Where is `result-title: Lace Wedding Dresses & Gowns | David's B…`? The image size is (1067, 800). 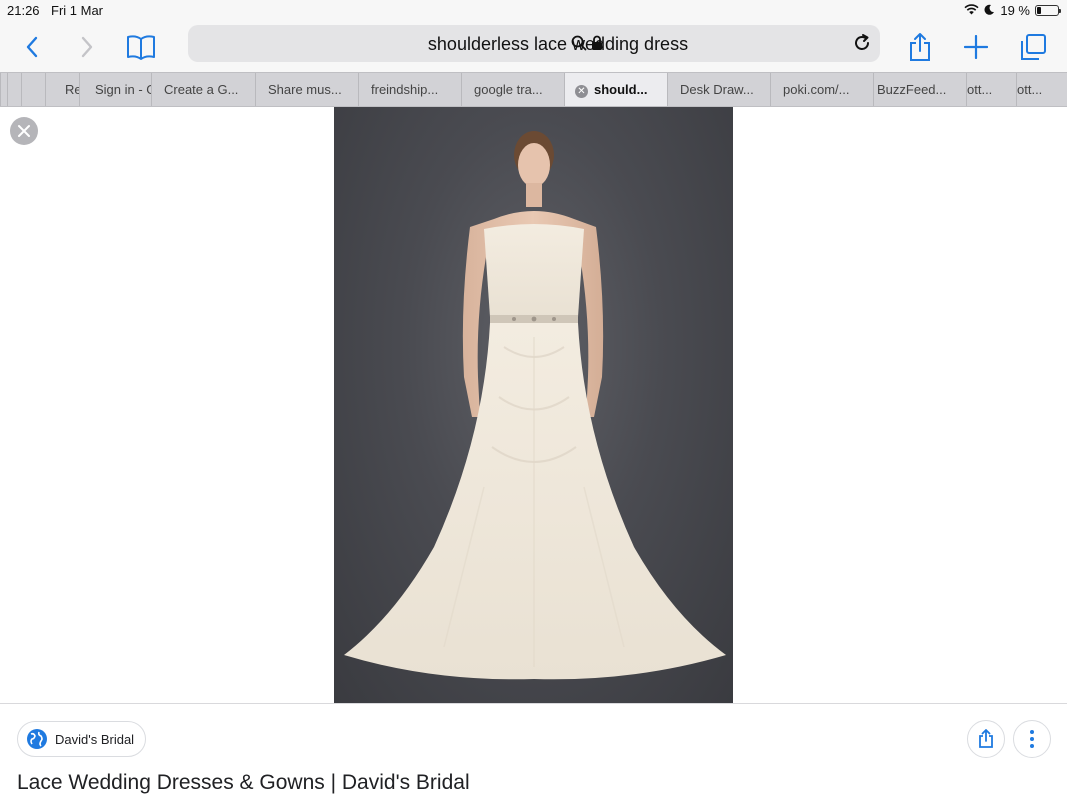
result-title: Lace Wedding Dresses & Gowns | David's B… is located at coordinates (243, 783).